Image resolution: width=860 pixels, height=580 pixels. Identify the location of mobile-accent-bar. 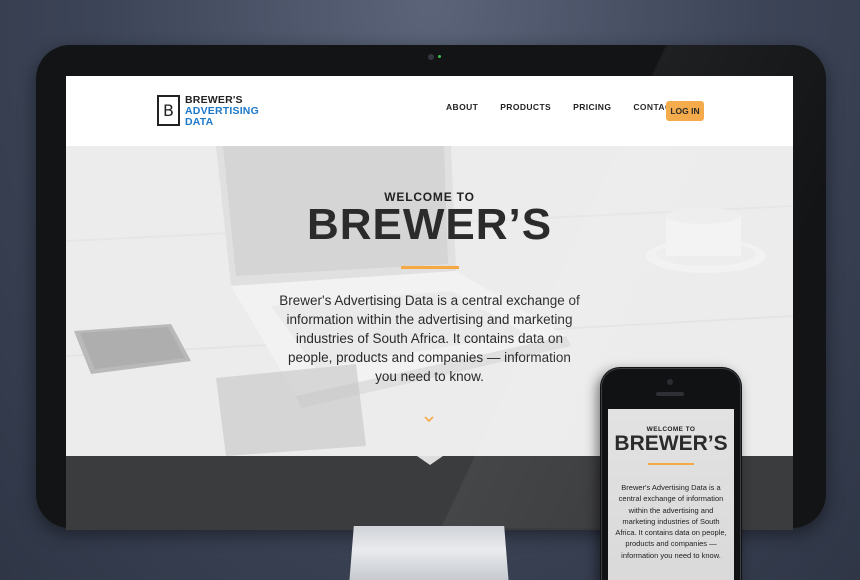
(671, 464).